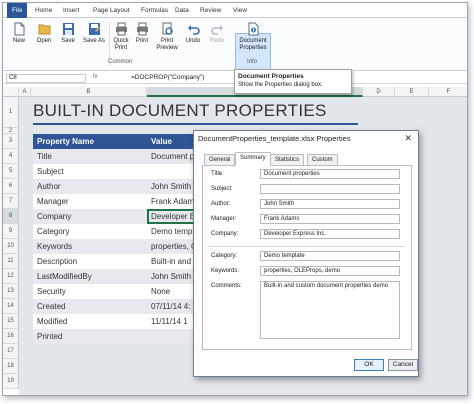 This screenshot has width=474, height=404. I want to click on tab-file: File, so click(17, 10).